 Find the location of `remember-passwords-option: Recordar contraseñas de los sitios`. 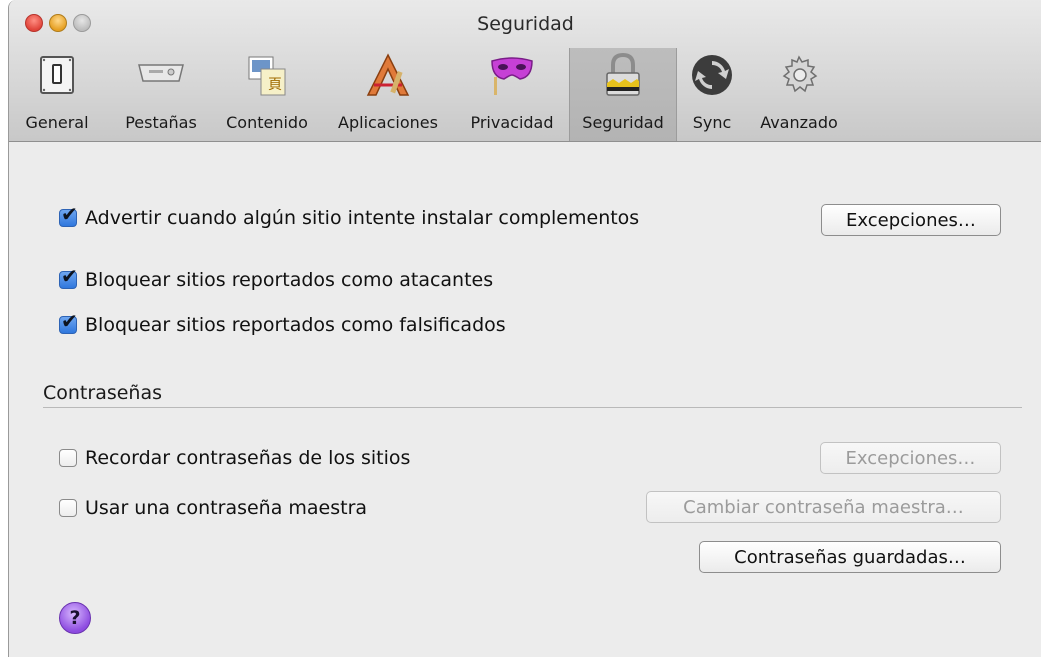

remember-passwords-option: Recordar contraseñas de los sitios is located at coordinates (234, 458).